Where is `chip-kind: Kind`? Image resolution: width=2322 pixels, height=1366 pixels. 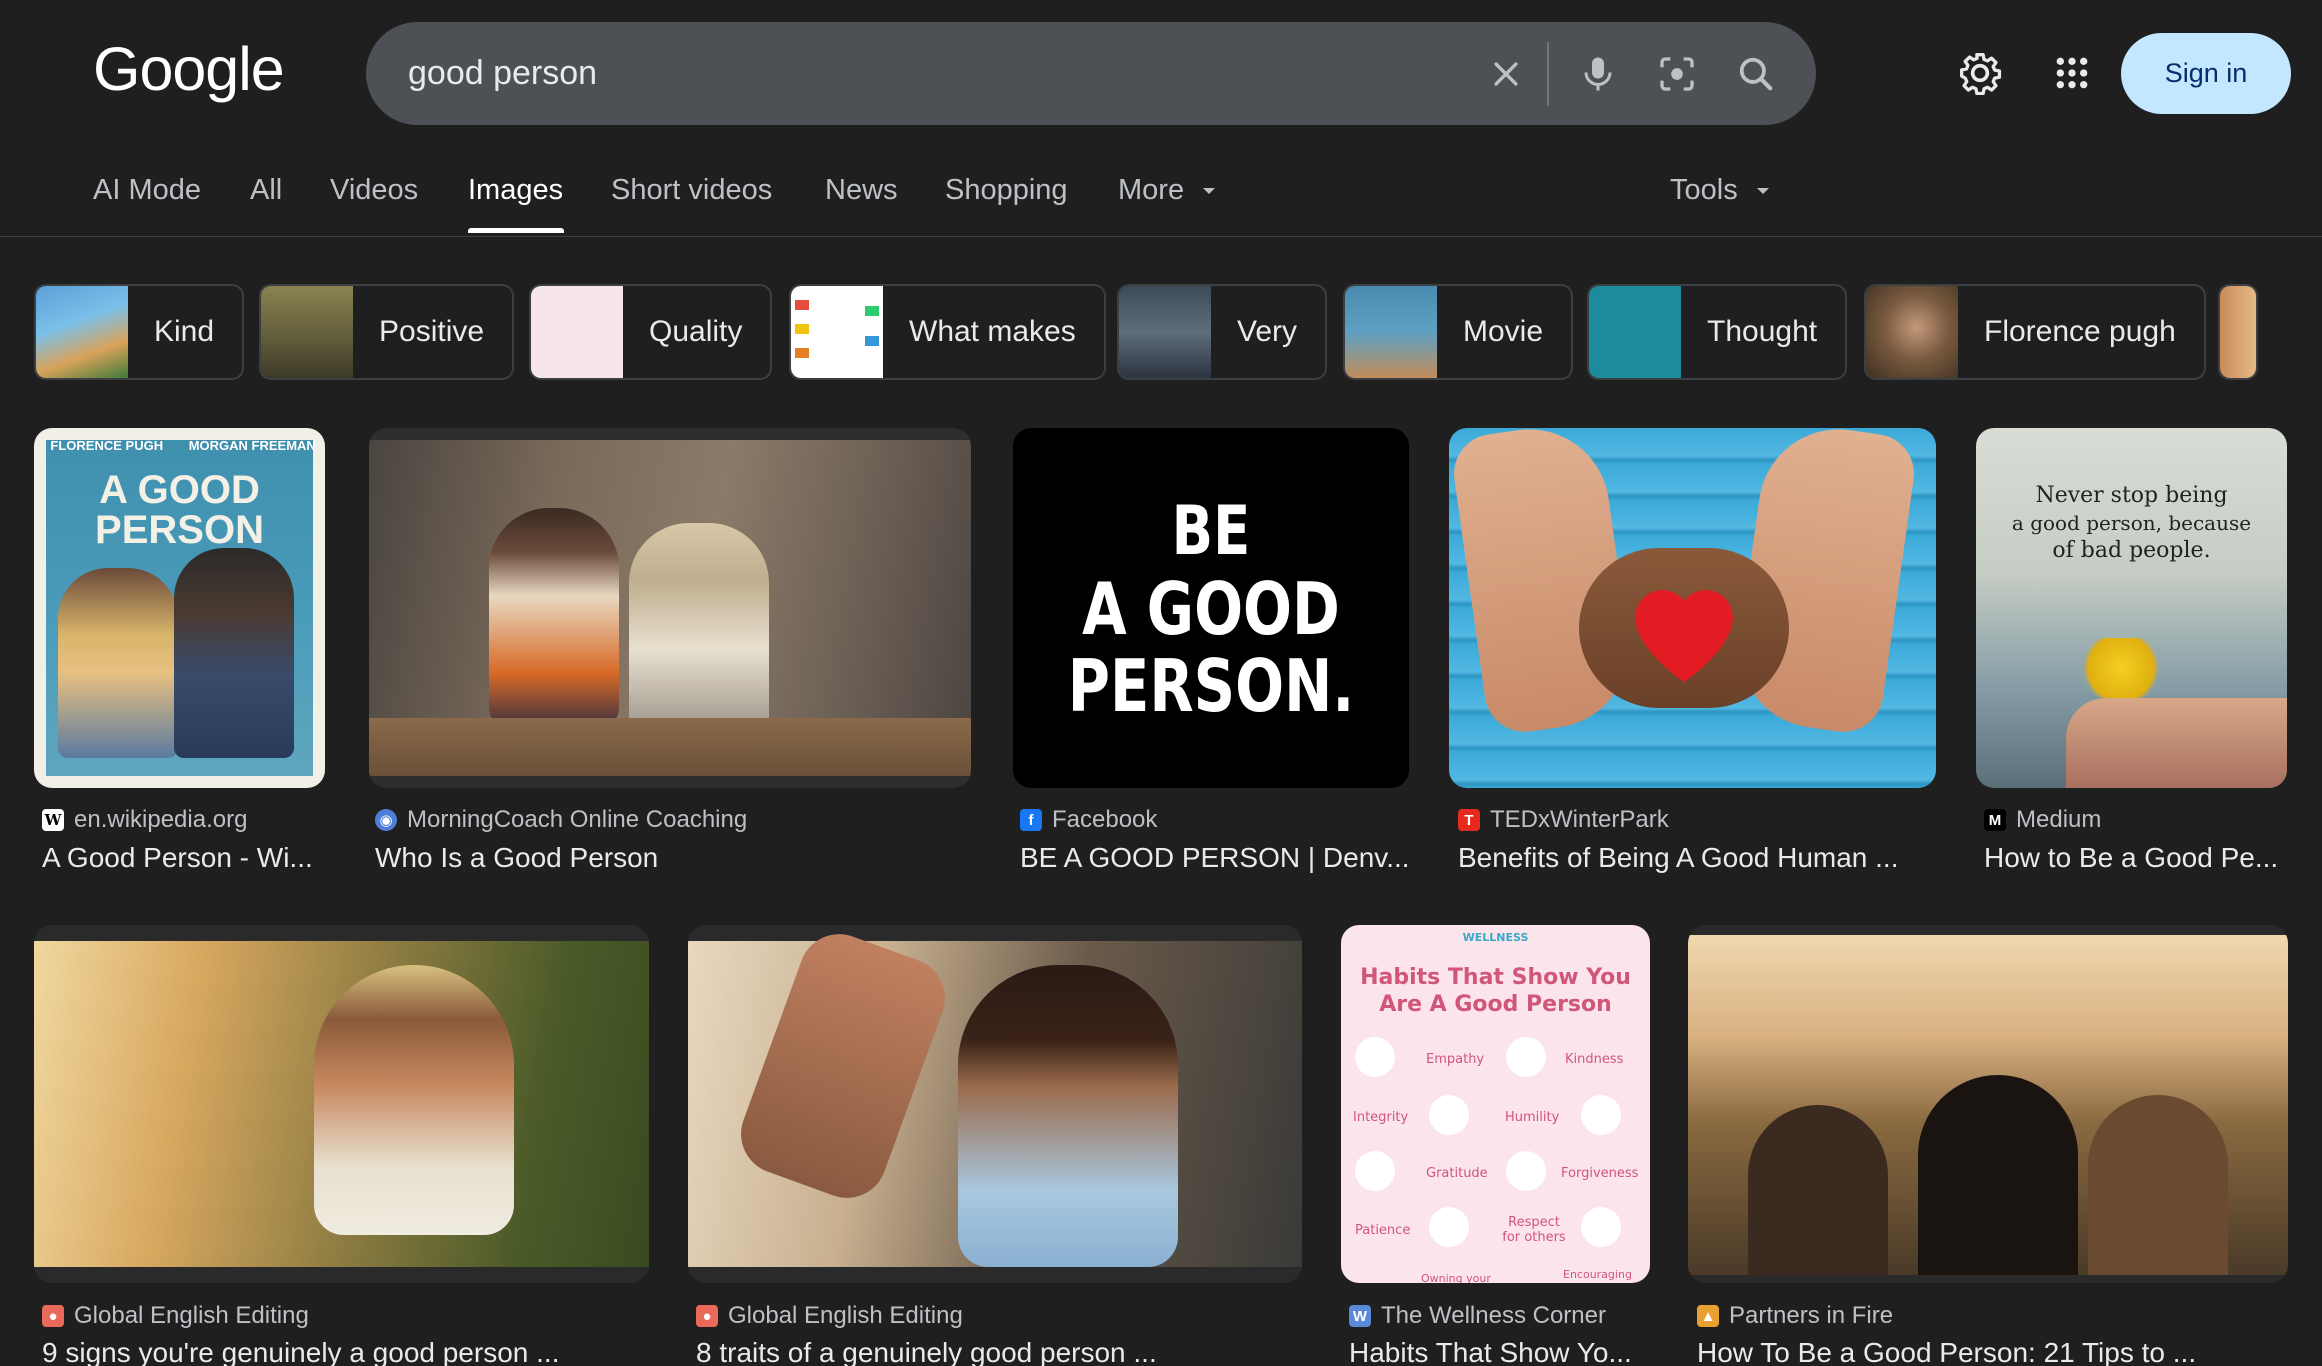
chip-kind: Kind is located at coordinates (139, 332).